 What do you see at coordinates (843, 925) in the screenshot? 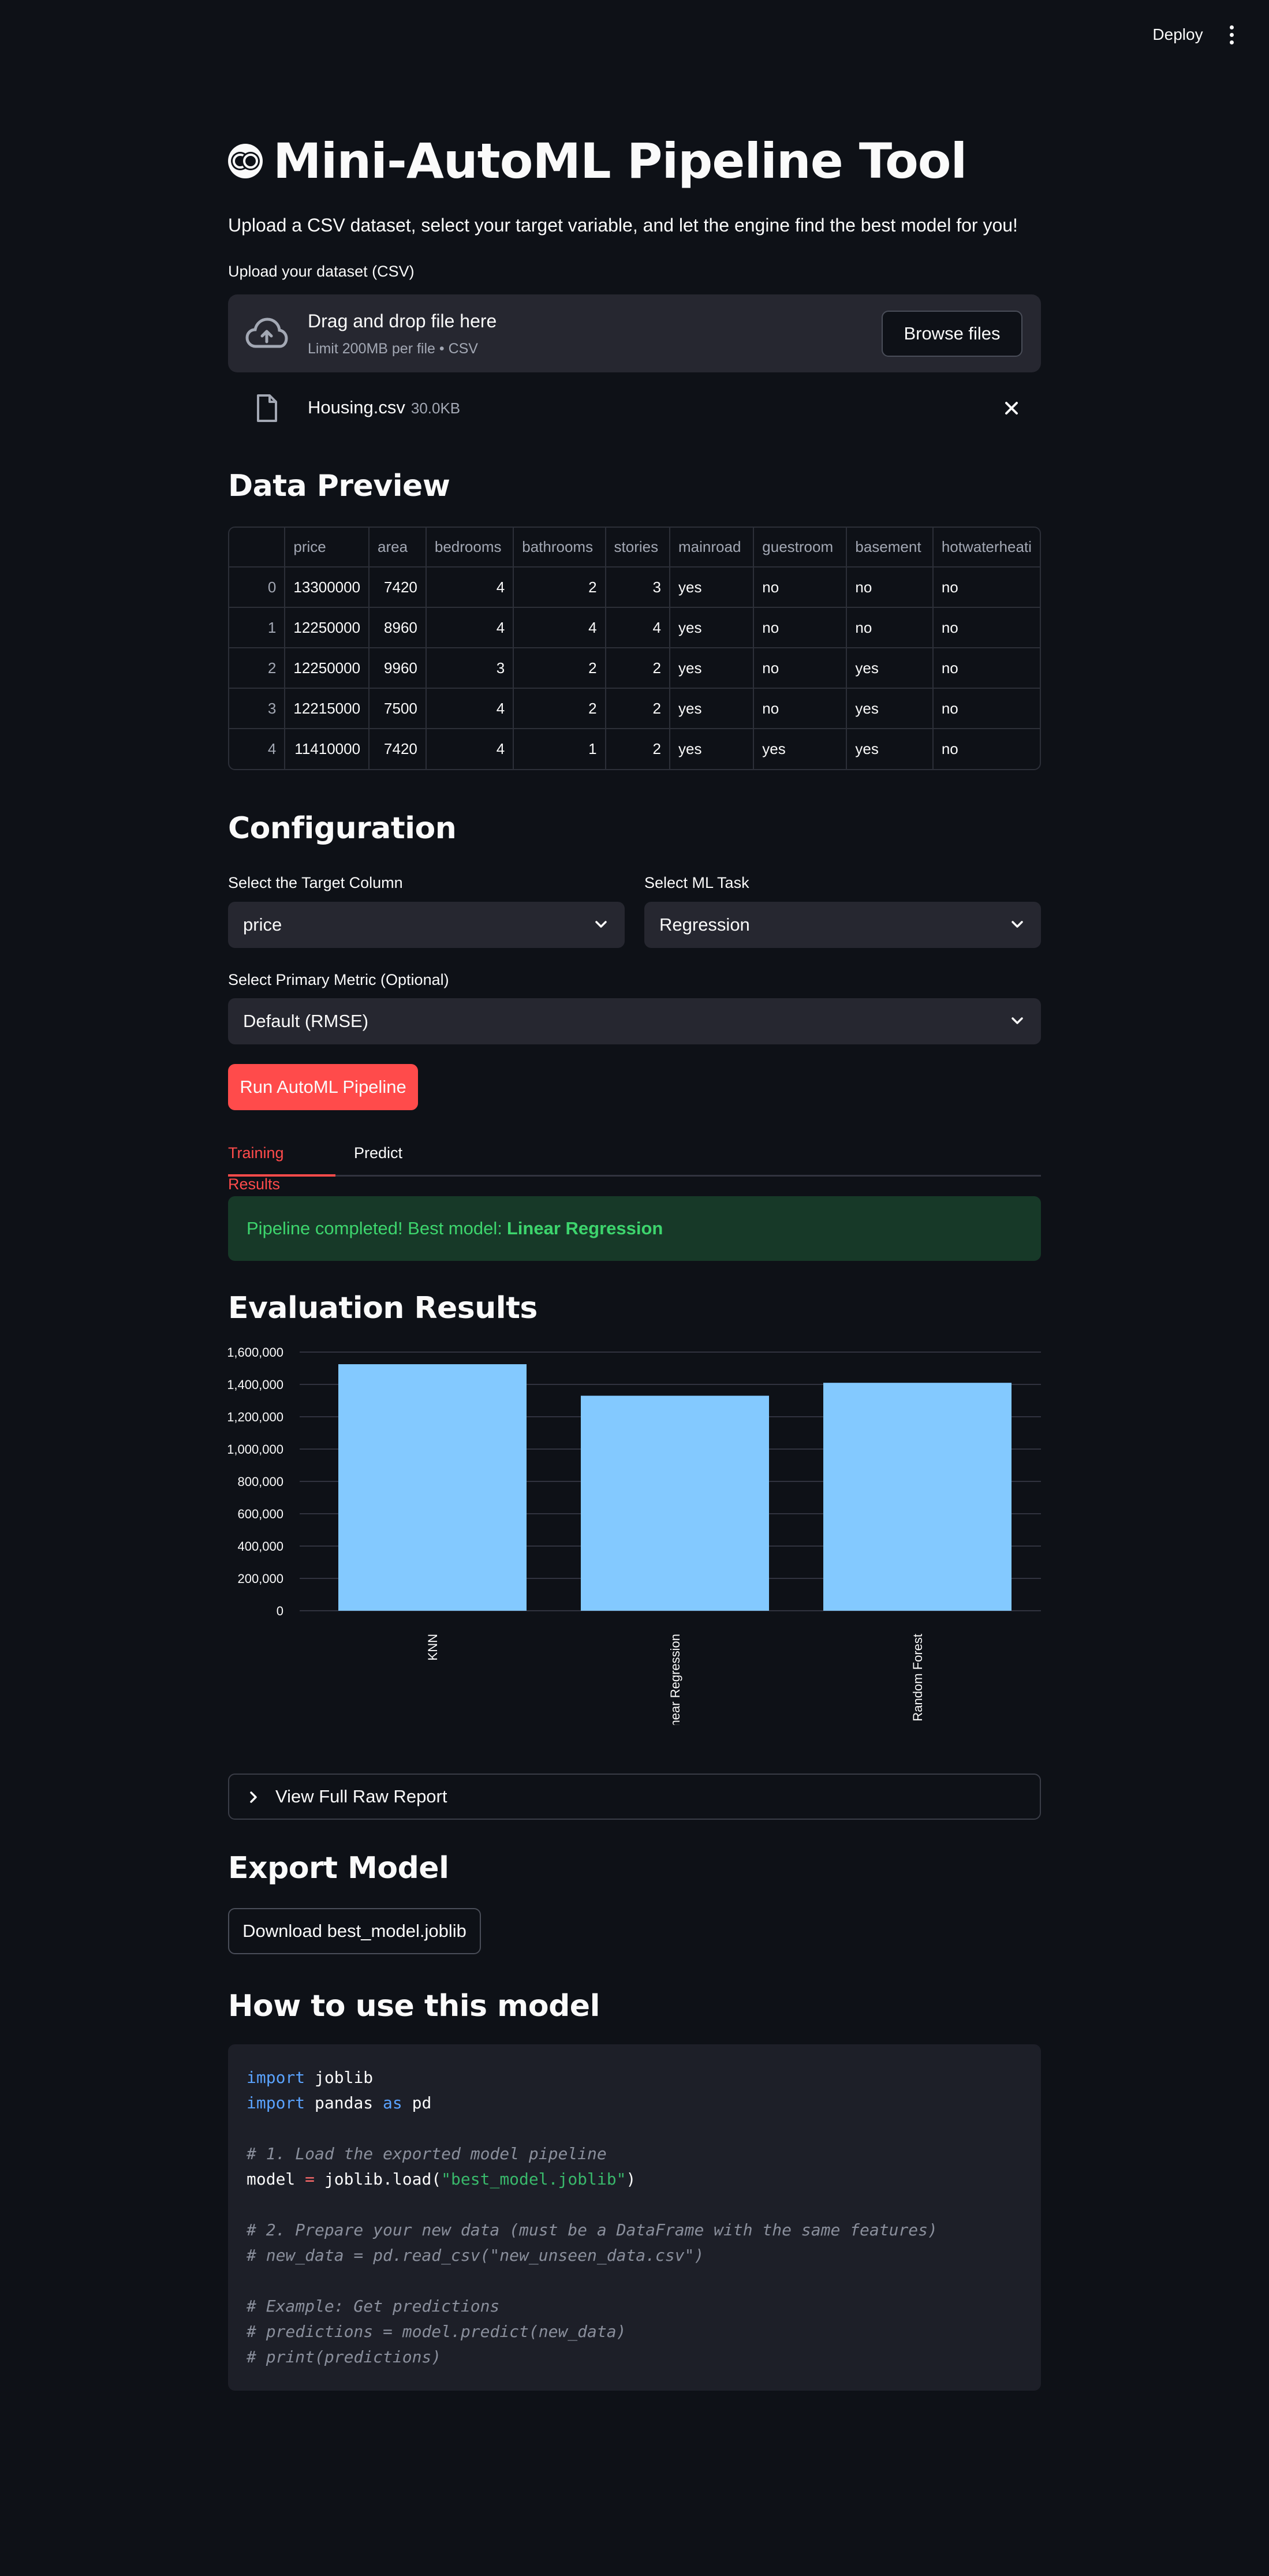
I see `ml-task-select: Regression` at bounding box center [843, 925].